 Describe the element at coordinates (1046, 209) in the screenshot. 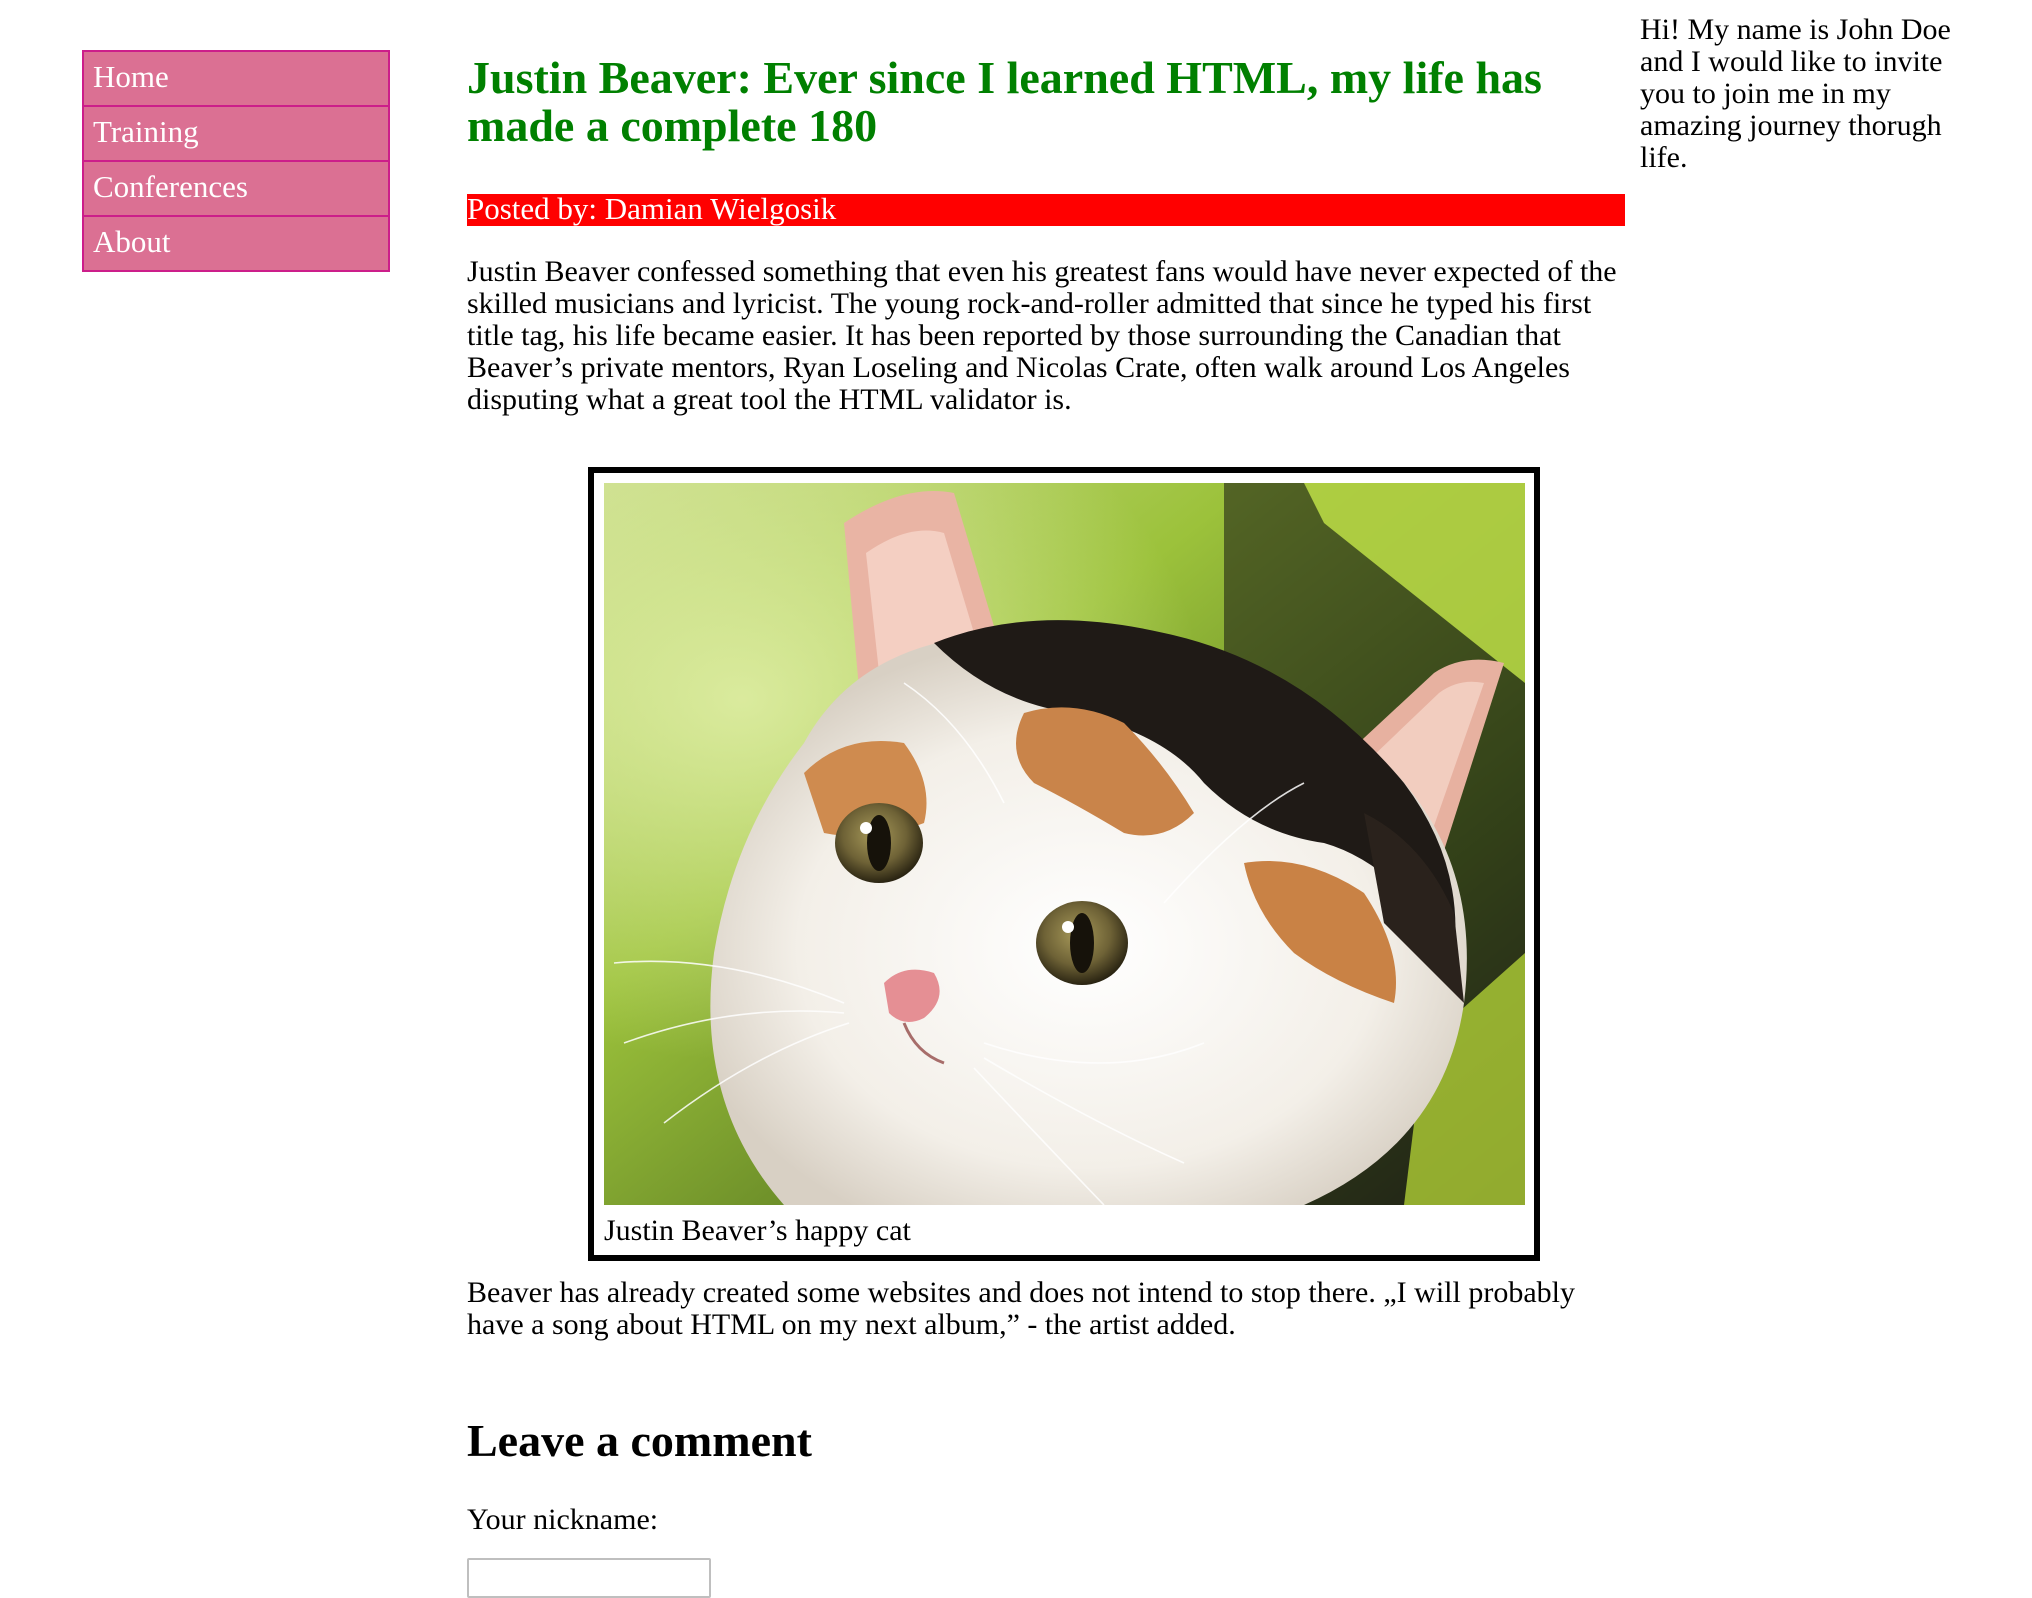

I see `posted-by-bar: Posted by: Damian Wielgosik` at that location.